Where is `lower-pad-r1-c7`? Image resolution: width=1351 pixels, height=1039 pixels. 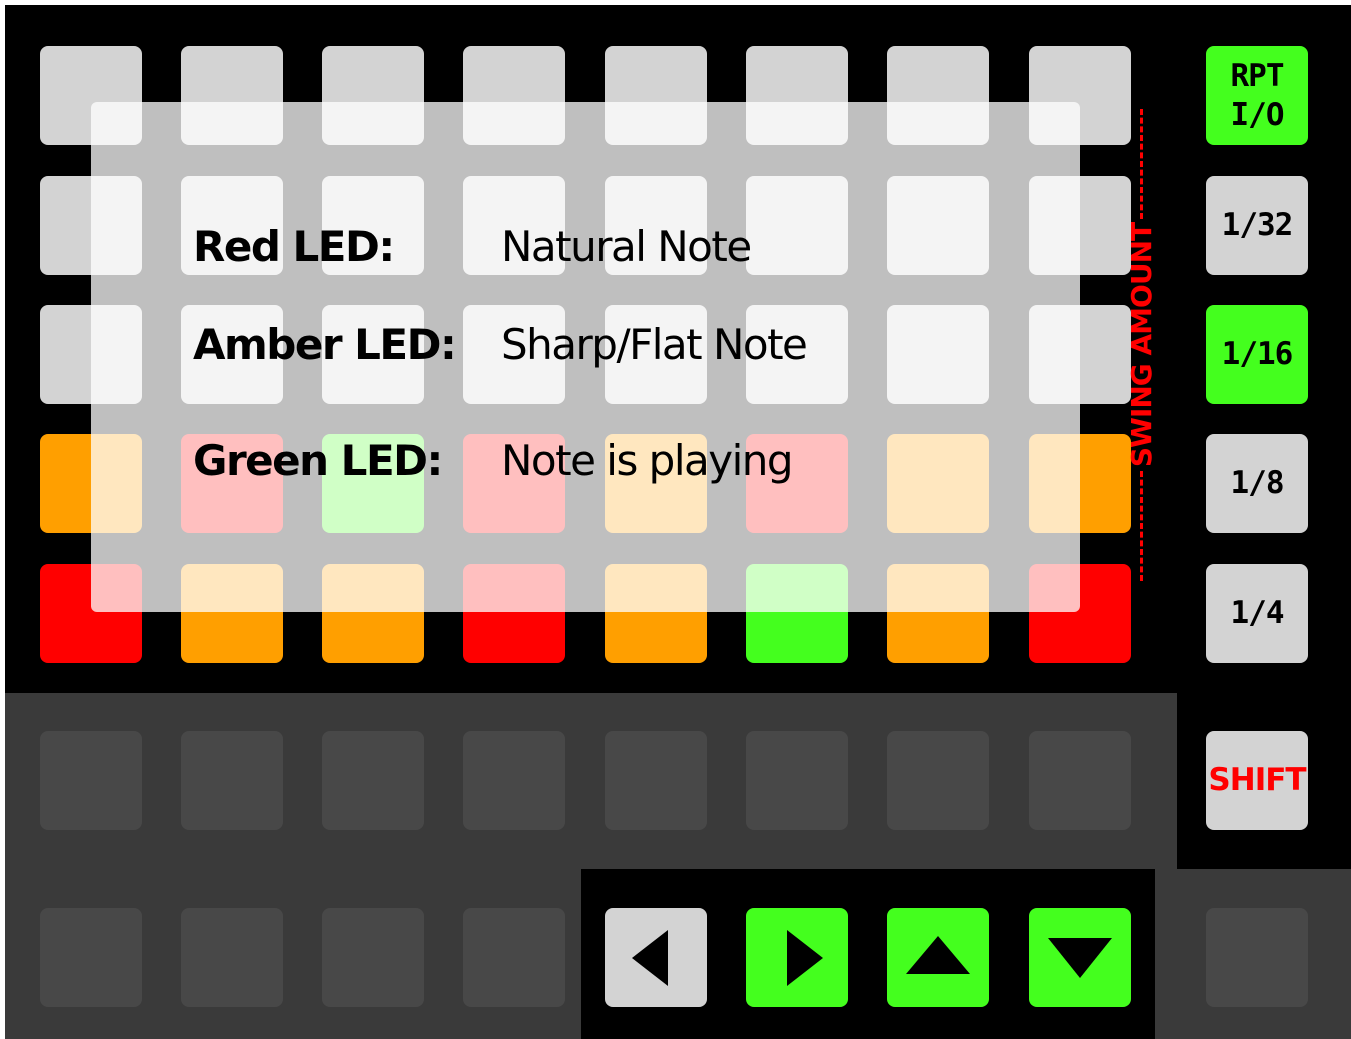 lower-pad-r1-c7 is located at coordinates (938, 780).